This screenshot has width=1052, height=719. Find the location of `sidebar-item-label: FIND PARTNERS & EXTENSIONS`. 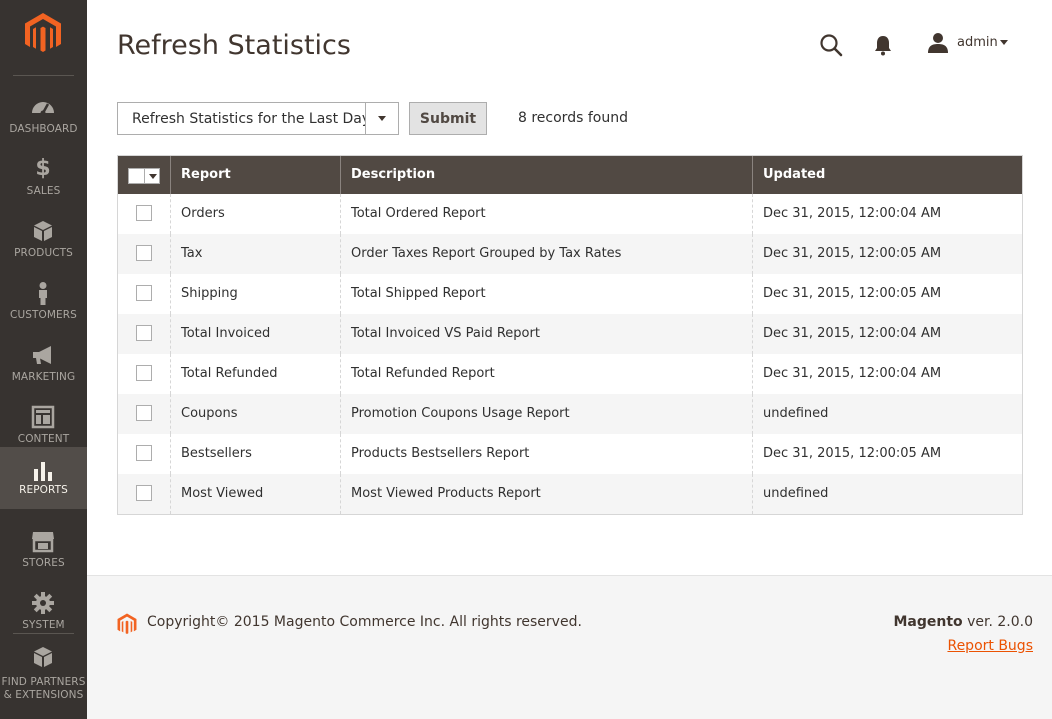

sidebar-item-label: FIND PARTNERS & EXTENSIONS is located at coordinates (43, 689).